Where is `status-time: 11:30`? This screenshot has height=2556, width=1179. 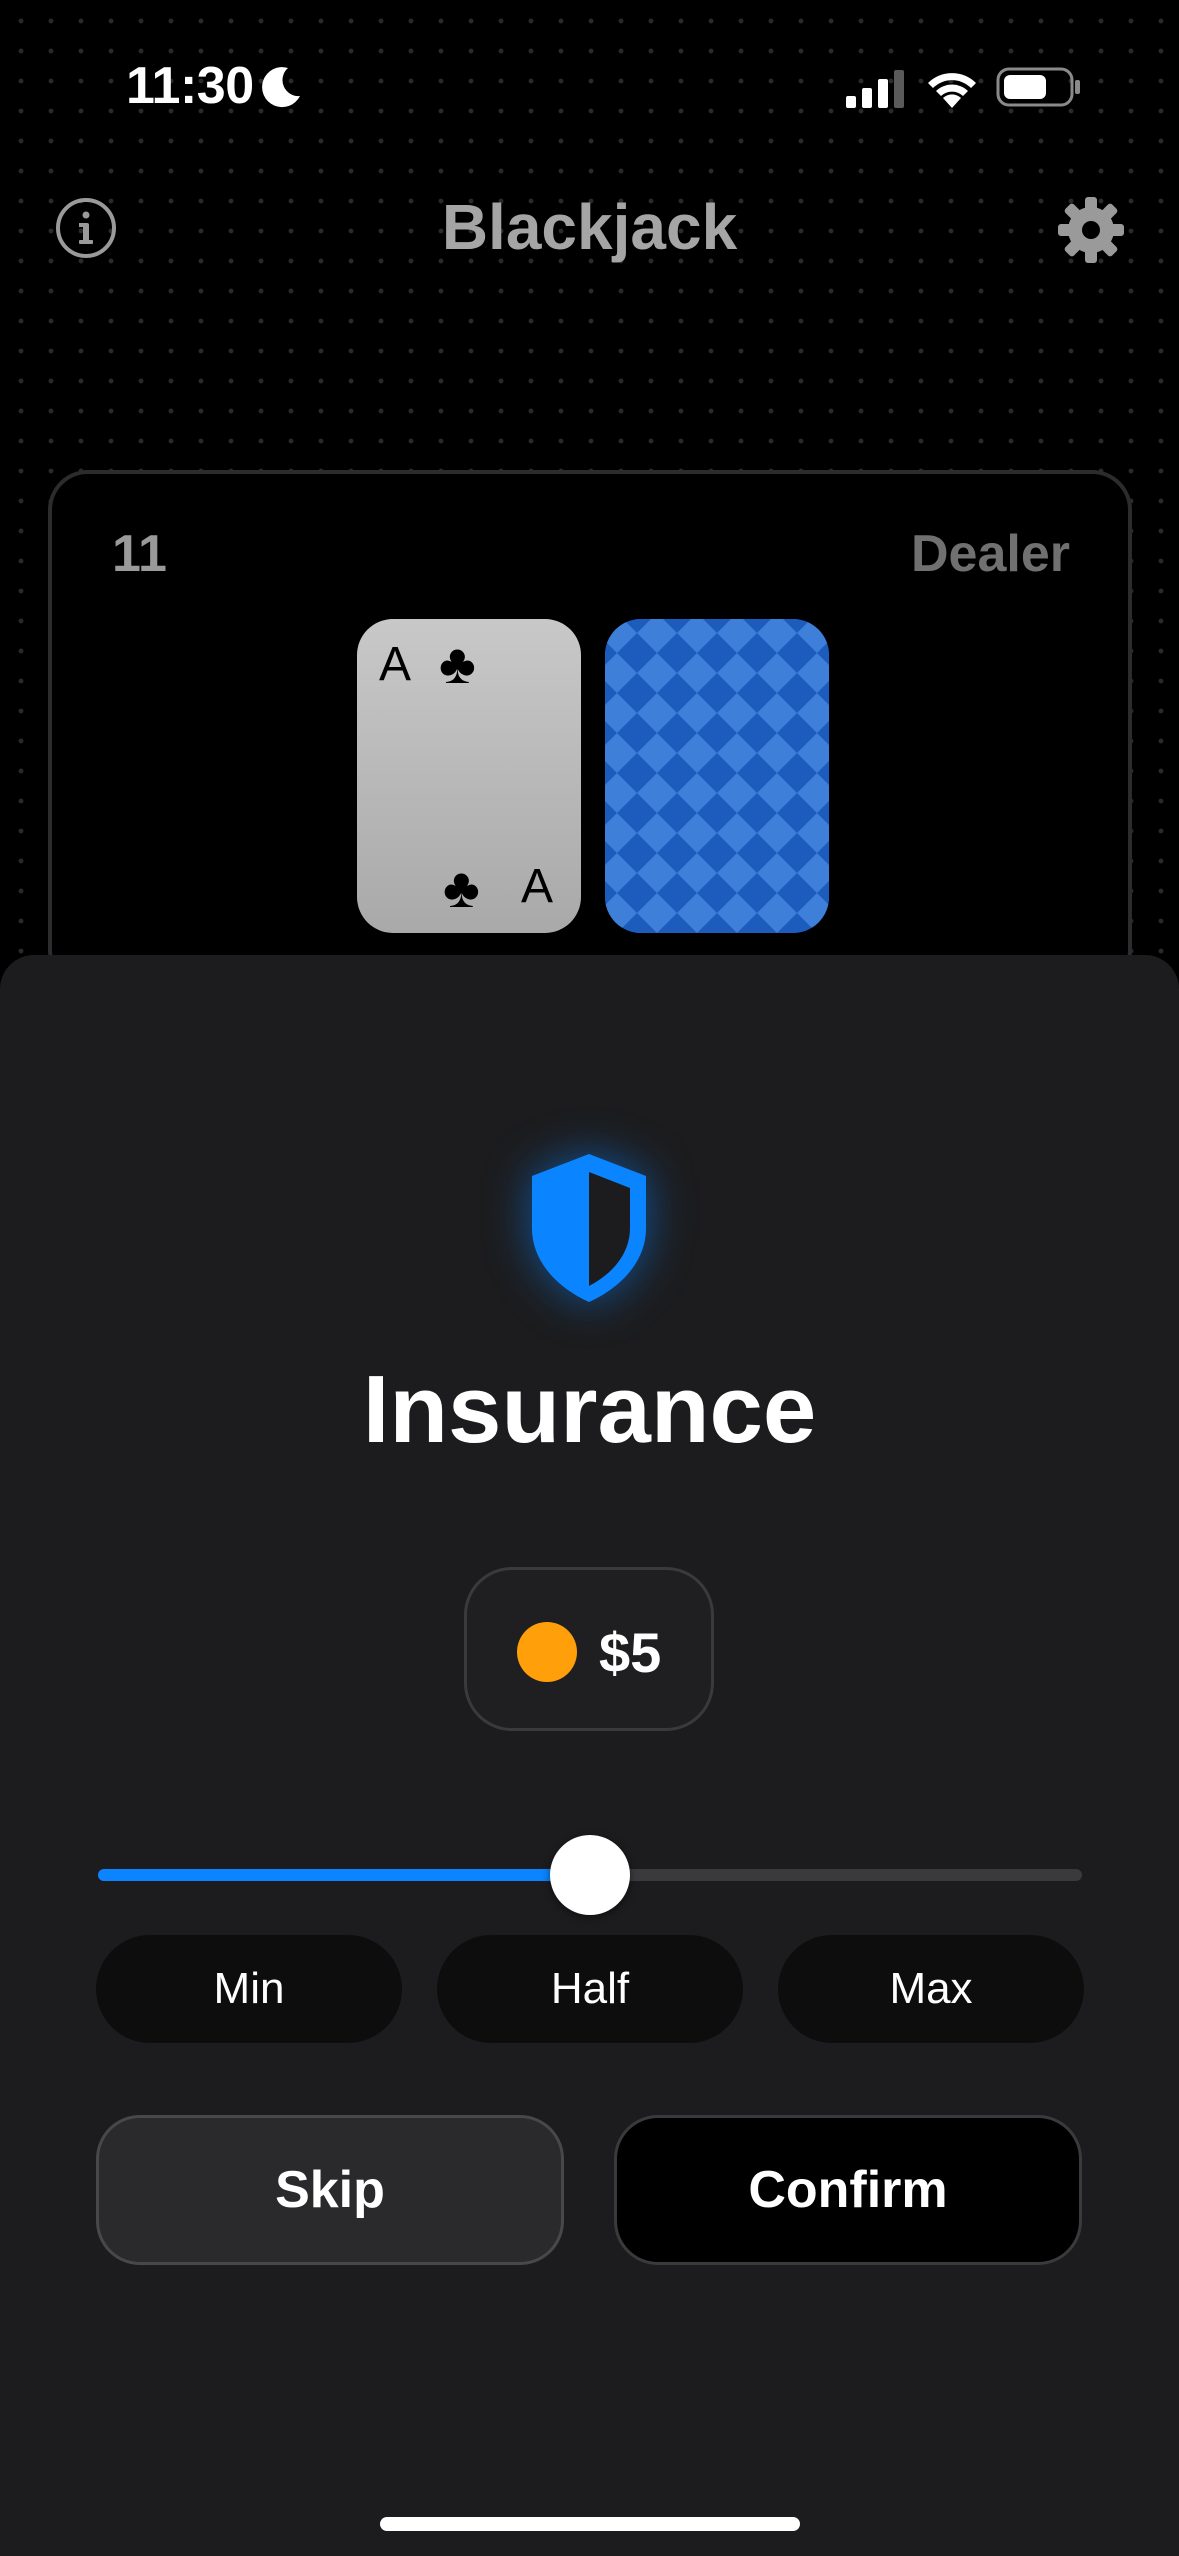
status-time: 11:30 is located at coordinates (190, 86).